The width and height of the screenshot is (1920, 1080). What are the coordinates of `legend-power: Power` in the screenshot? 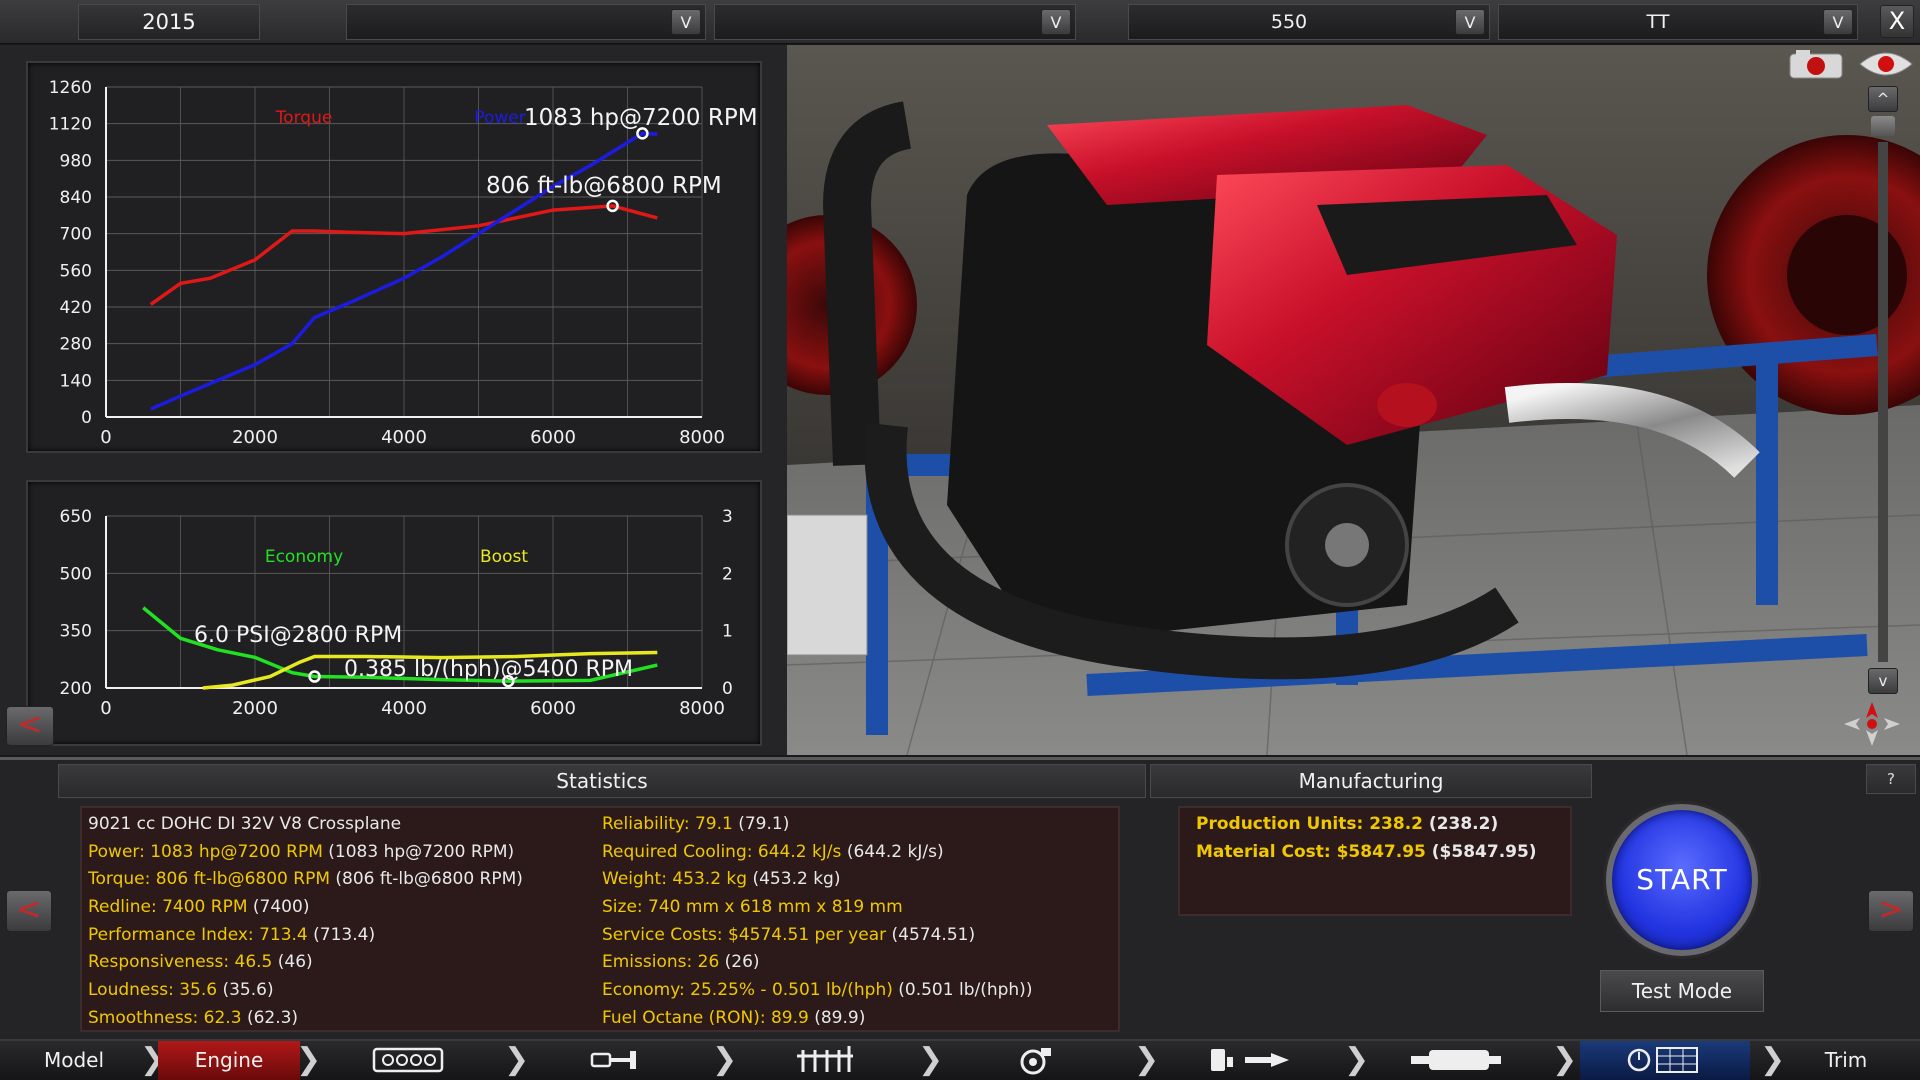 It's located at (499, 118).